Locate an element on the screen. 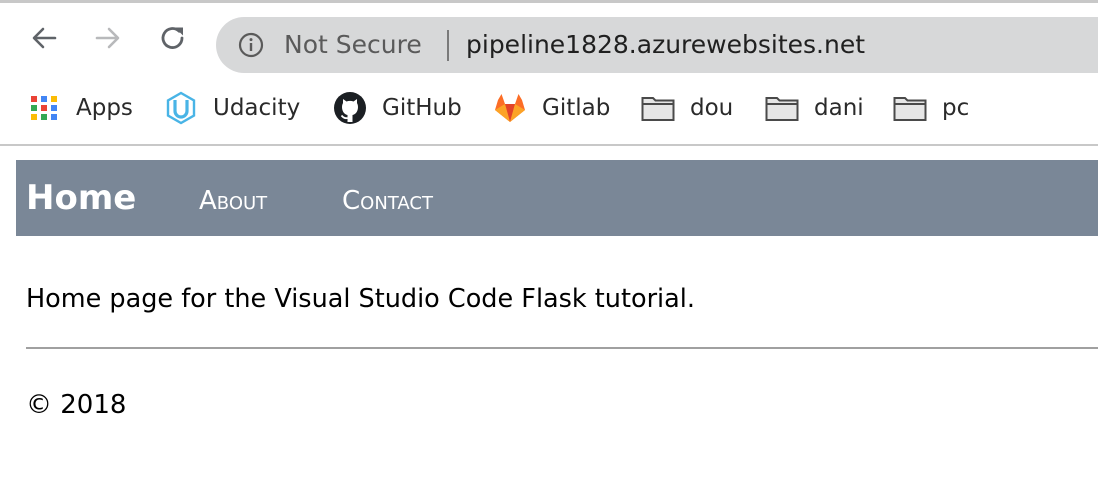  gitlab-logo-icon is located at coordinates (510, 108).